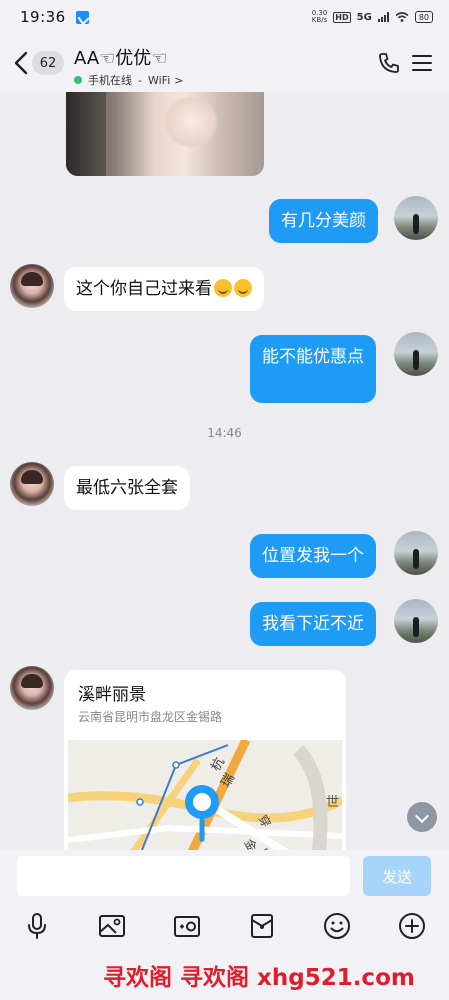 This screenshot has width=449, height=1000. What do you see at coordinates (78, 80) in the screenshot?
I see `online-dot-icon` at bounding box center [78, 80].